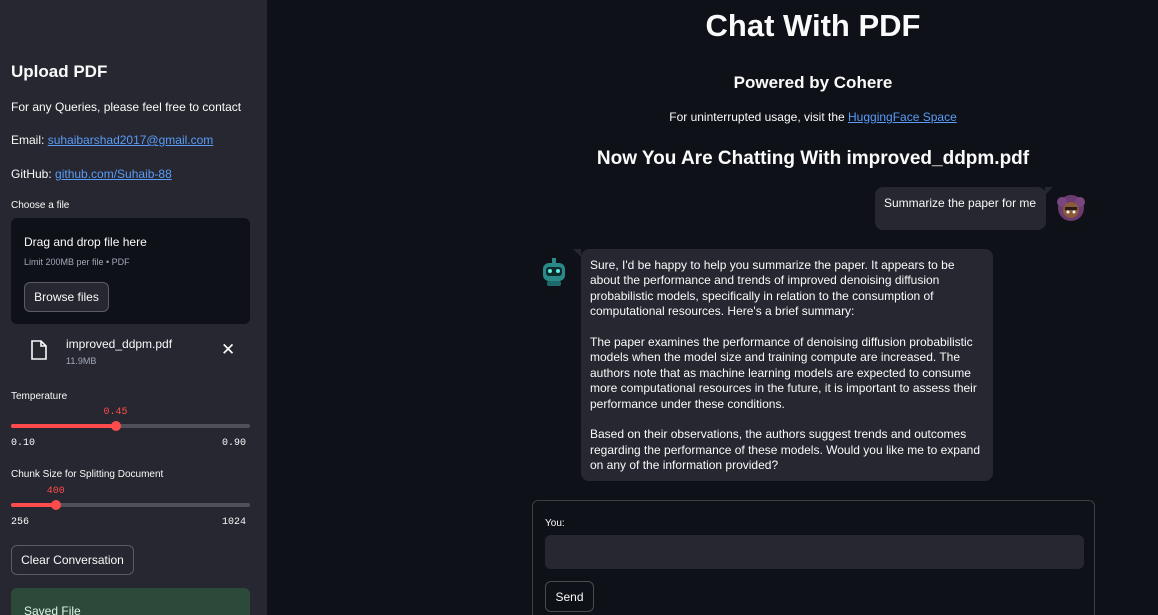  What do you see at coordinates (130, 426) in the screenshot?
I see `temperature-slider` at bounding box center [130, 426].